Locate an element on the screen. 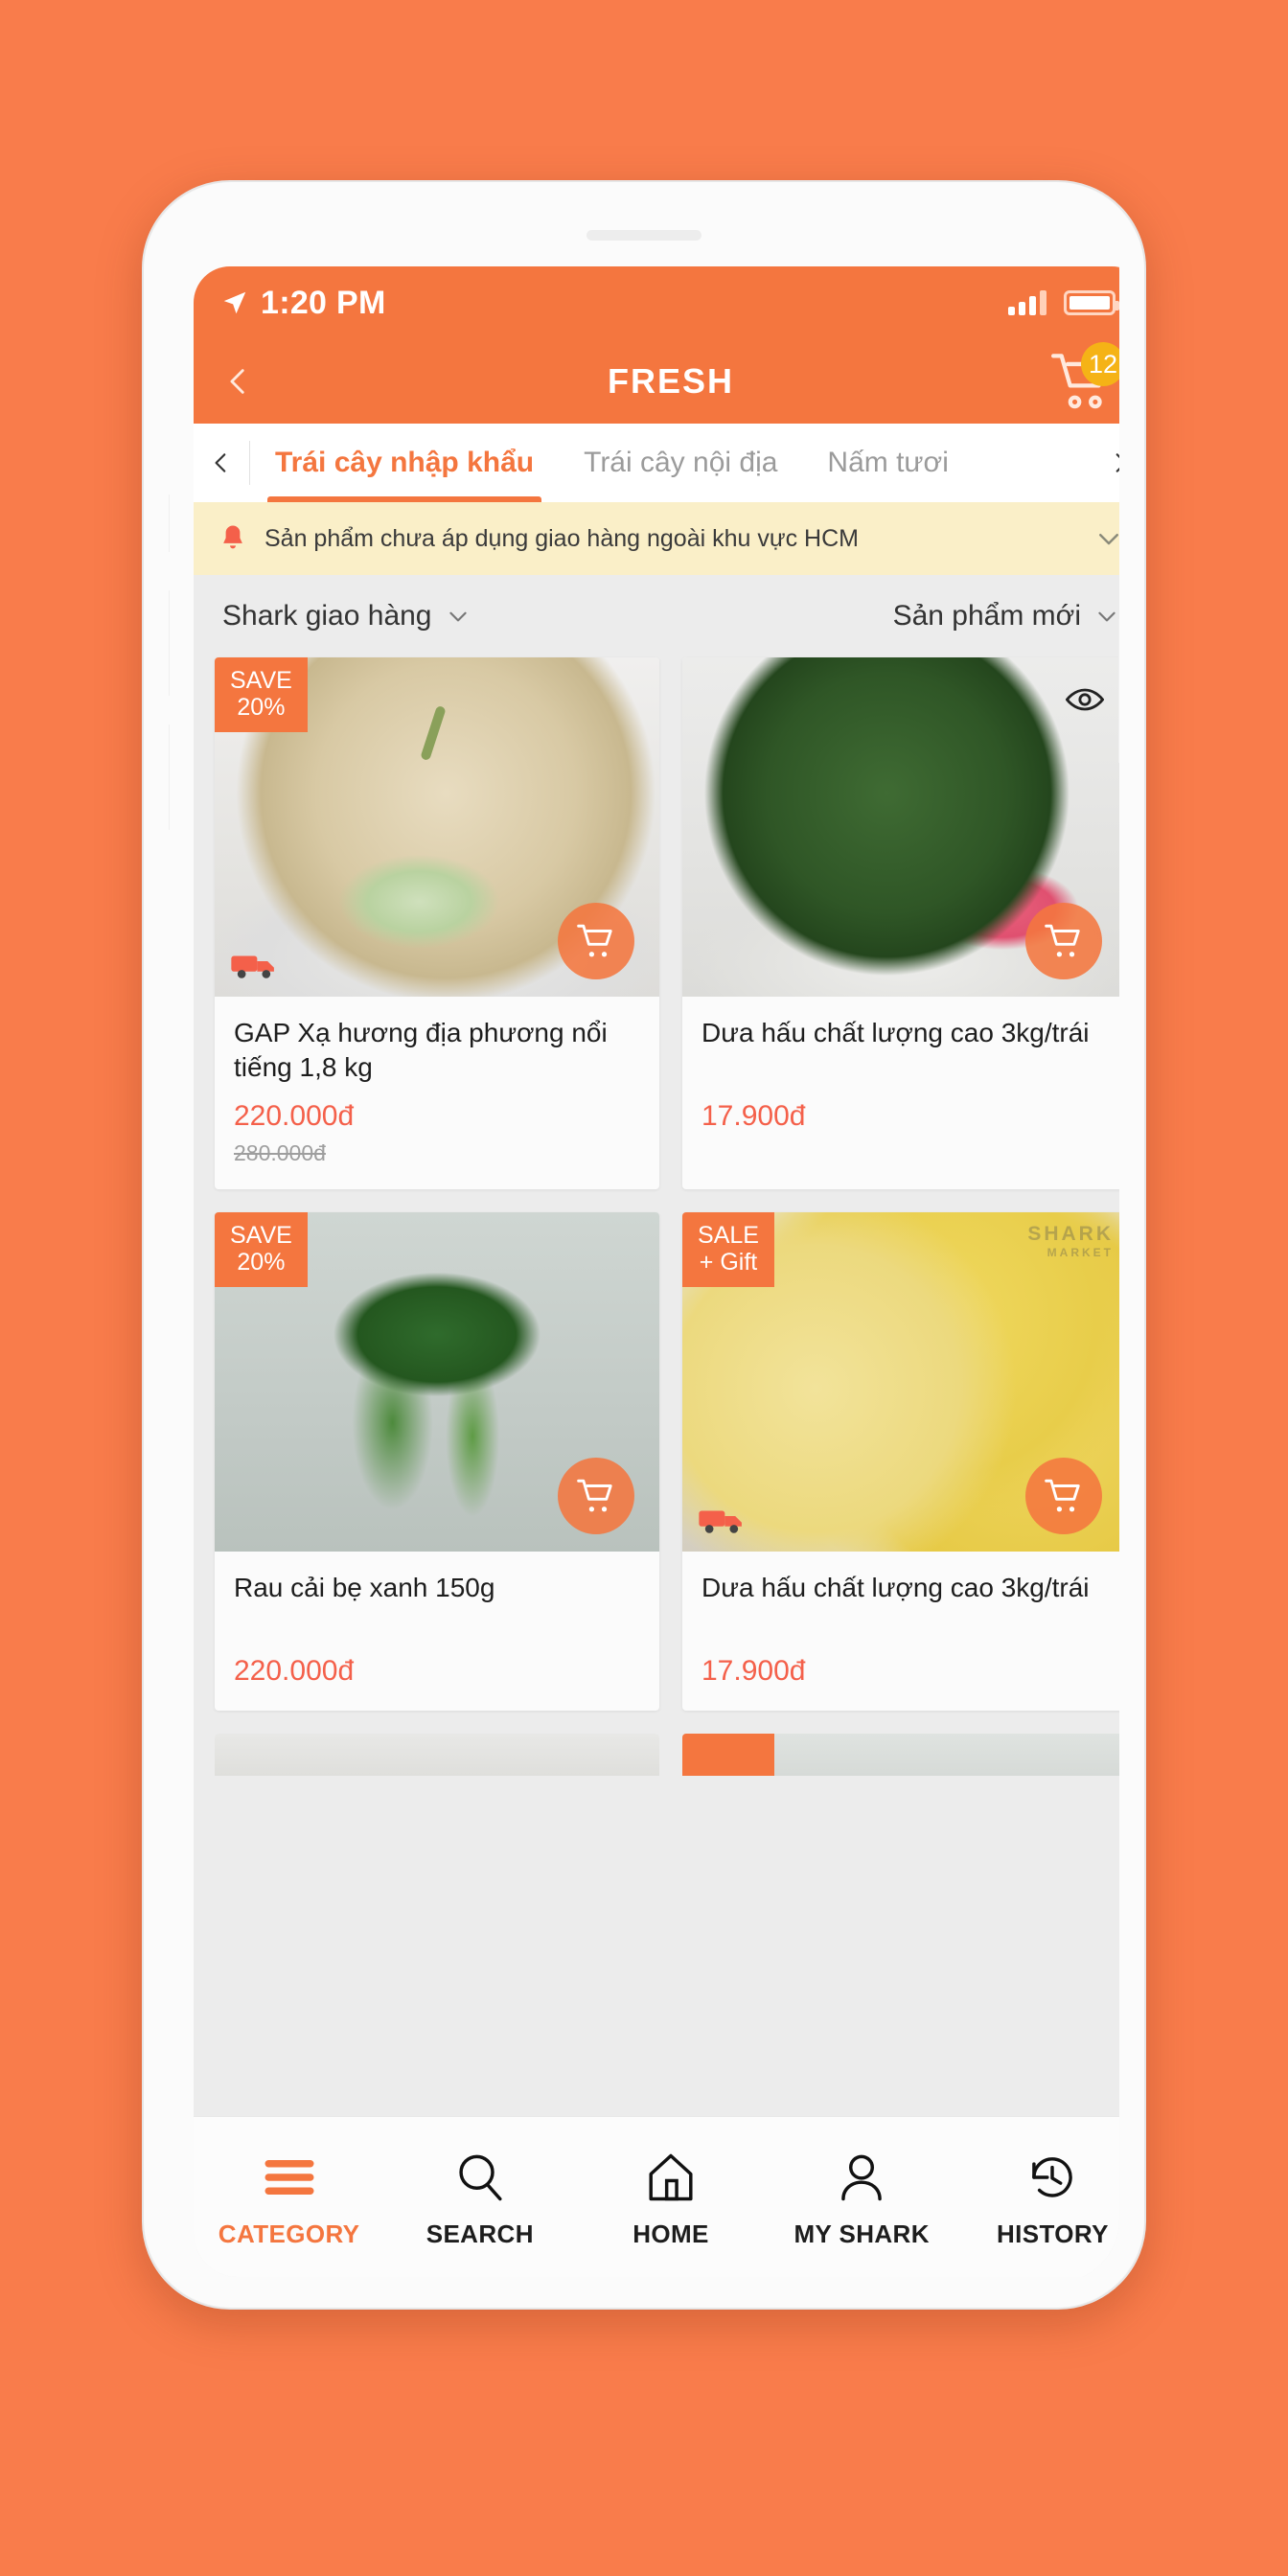  battery-full-icon is located at coordinates (1091, 302).